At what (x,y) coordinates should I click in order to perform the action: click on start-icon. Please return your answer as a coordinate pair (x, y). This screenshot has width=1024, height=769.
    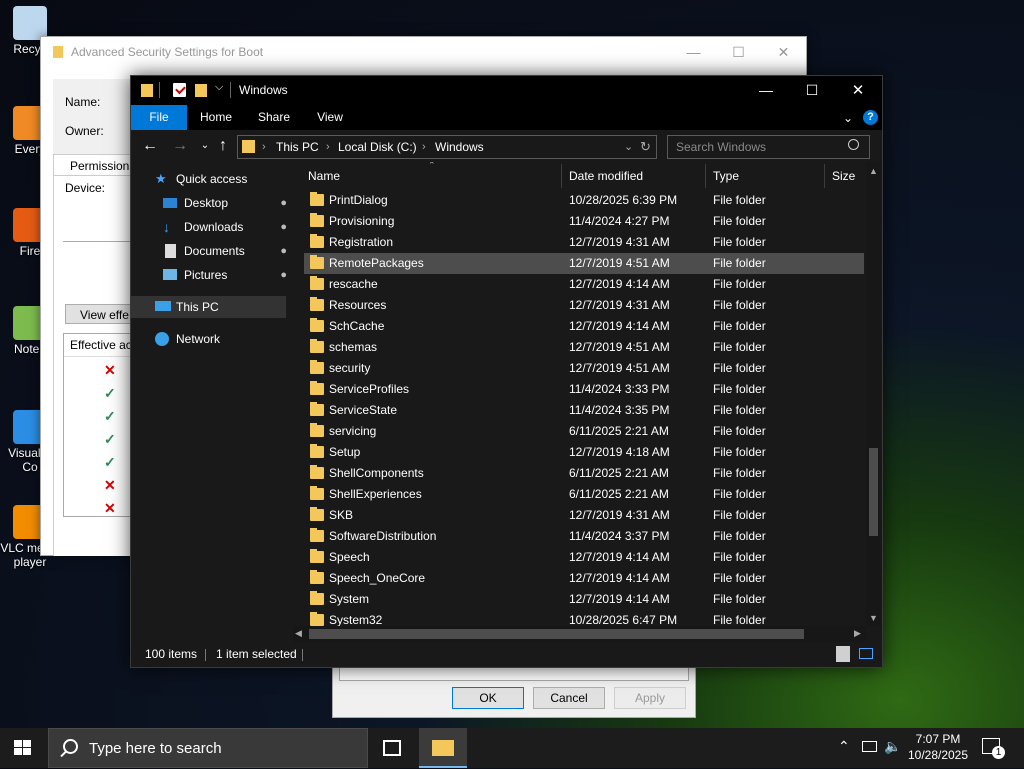
    Looking at the image, I should click on (23, 748).